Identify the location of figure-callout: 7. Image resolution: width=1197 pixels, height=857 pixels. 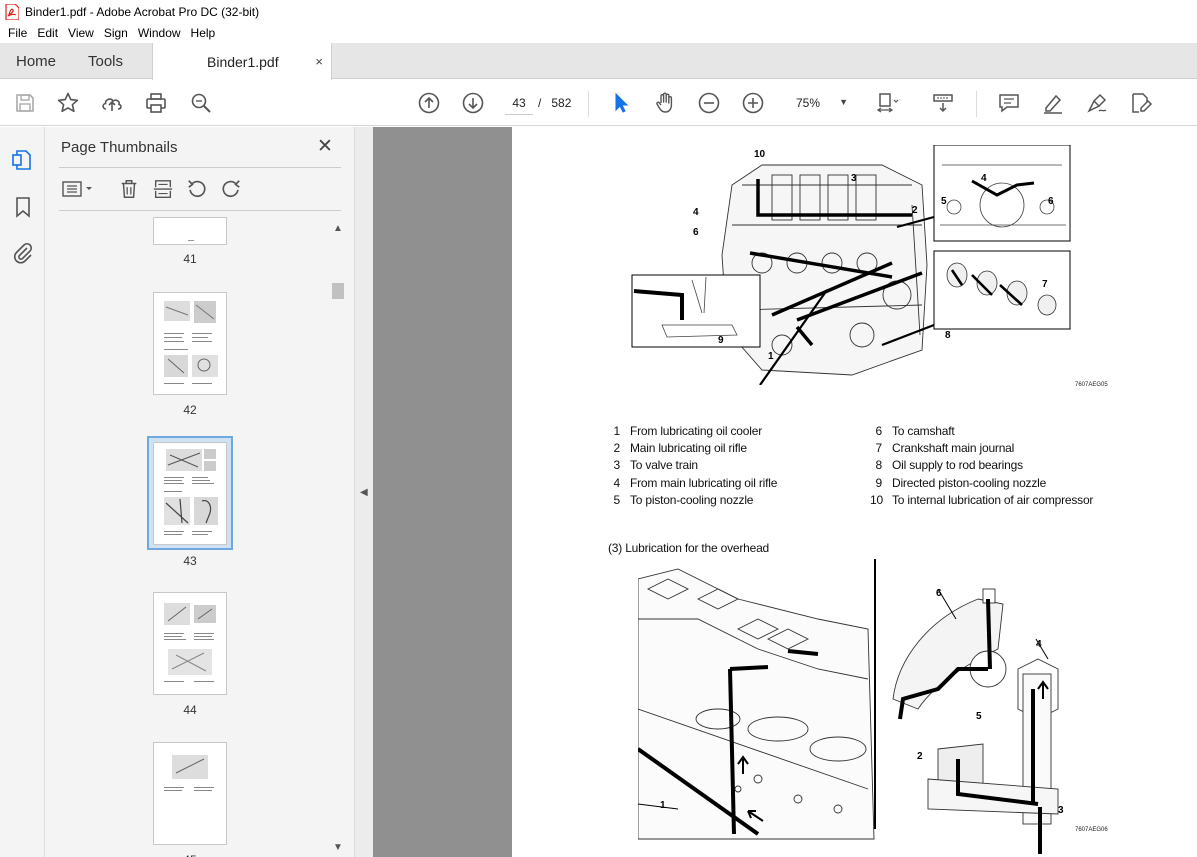
(1045, 284).